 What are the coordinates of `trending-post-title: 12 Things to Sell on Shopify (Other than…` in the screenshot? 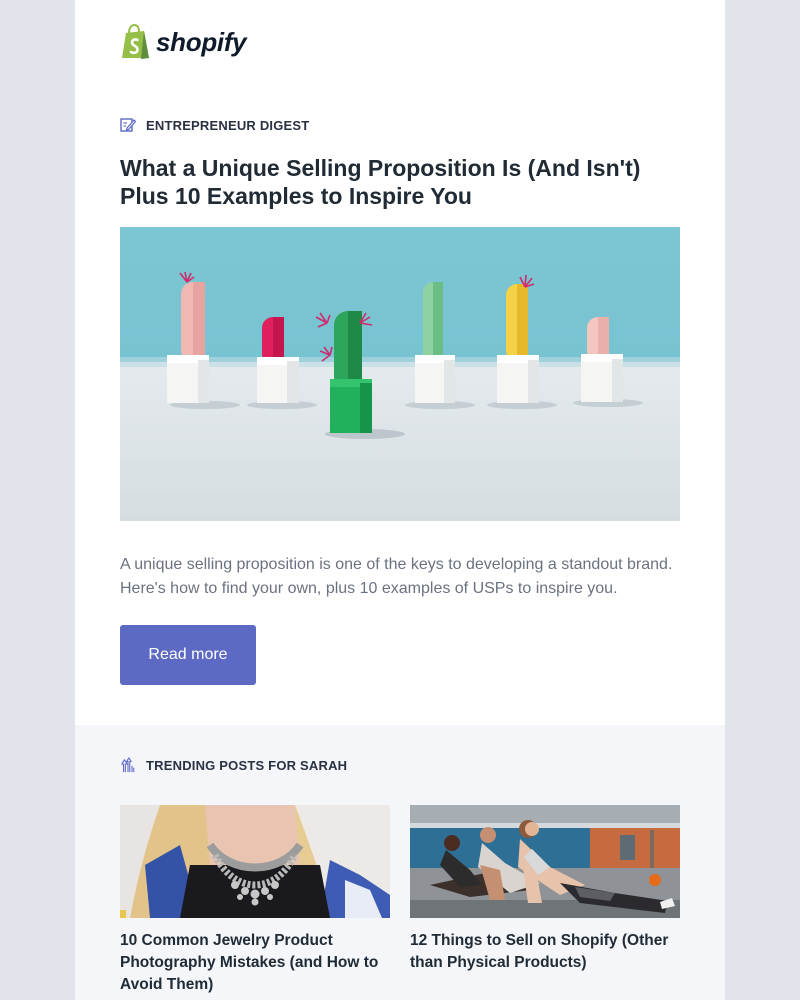 It's located at (545, 952).